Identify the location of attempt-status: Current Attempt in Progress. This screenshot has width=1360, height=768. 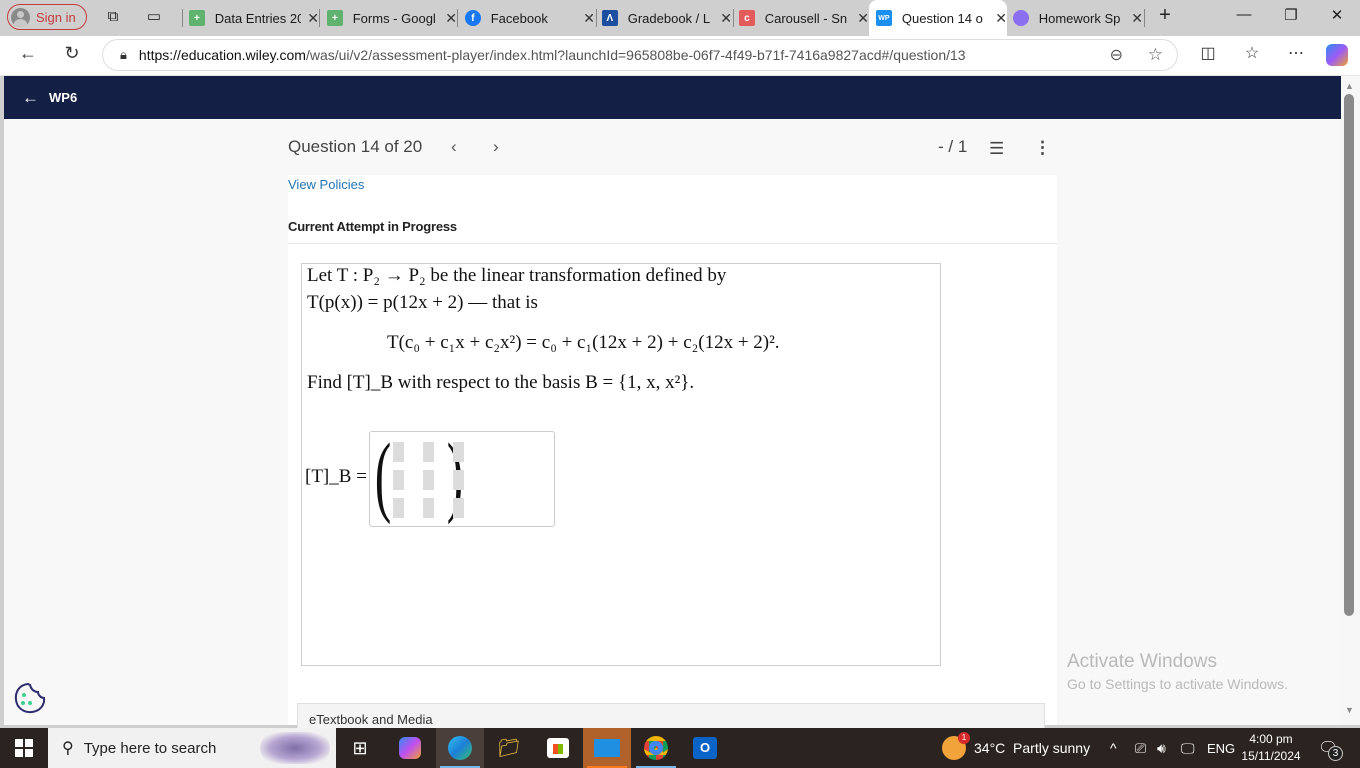
(372, 226).